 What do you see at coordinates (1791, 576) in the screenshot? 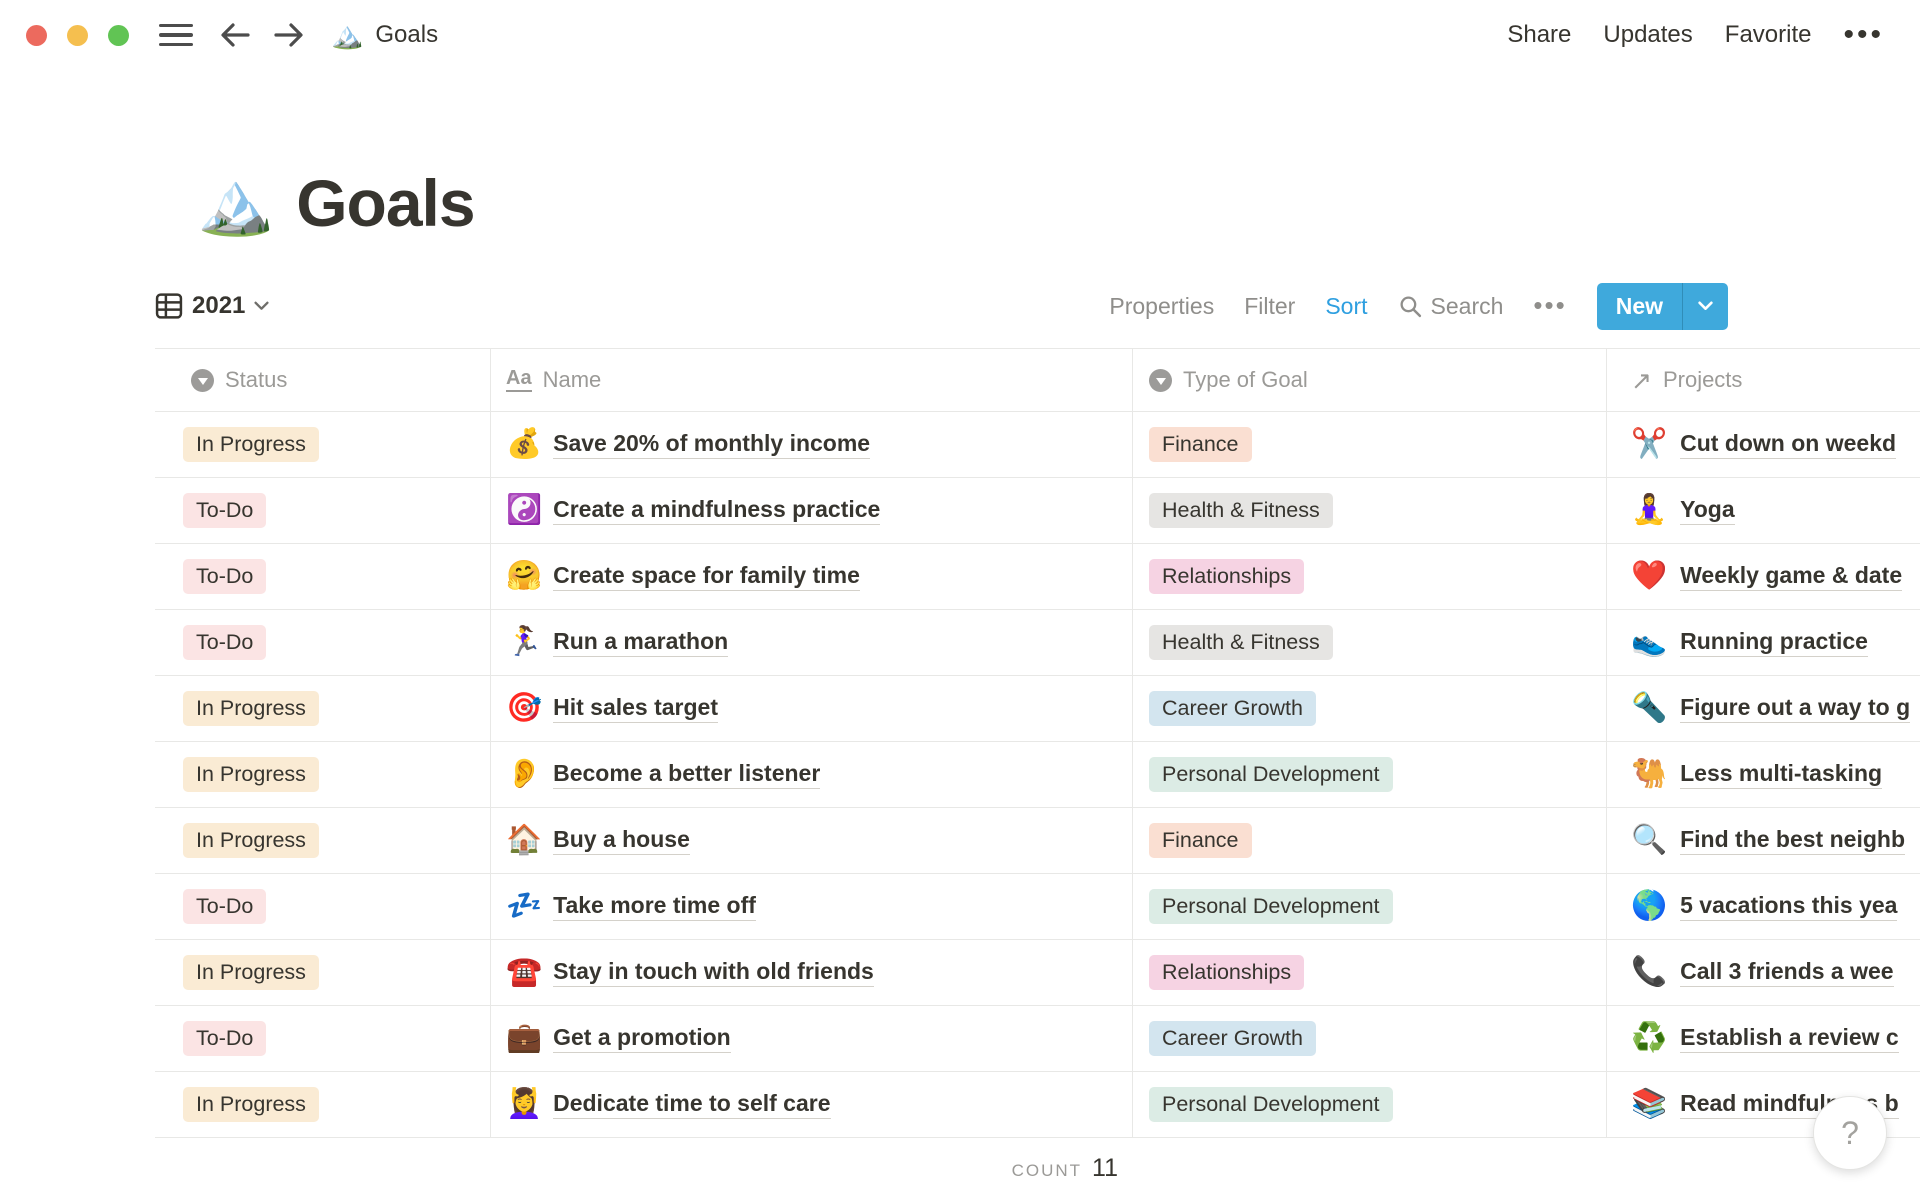
I see `project-link: Weekly game & date` at bounding box center [1791, 576].